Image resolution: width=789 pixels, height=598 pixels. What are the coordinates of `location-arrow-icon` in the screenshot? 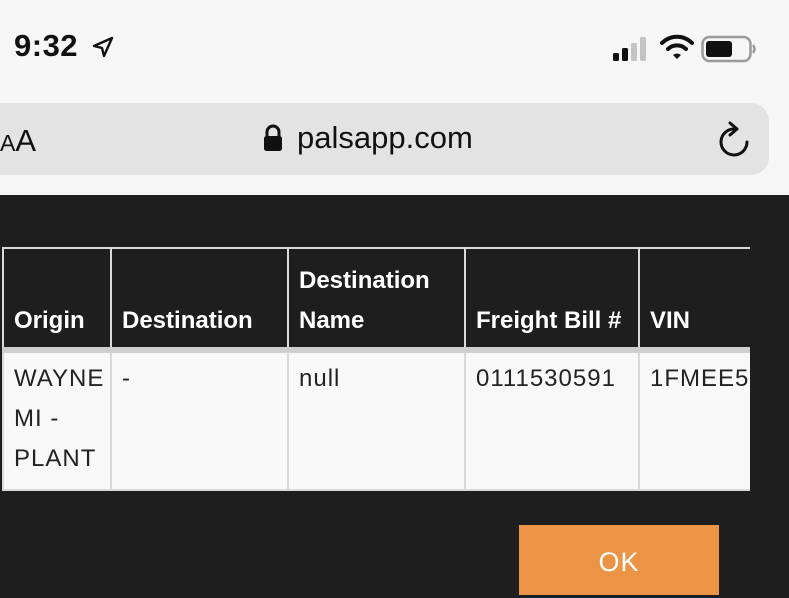 It's located at (103, 47).